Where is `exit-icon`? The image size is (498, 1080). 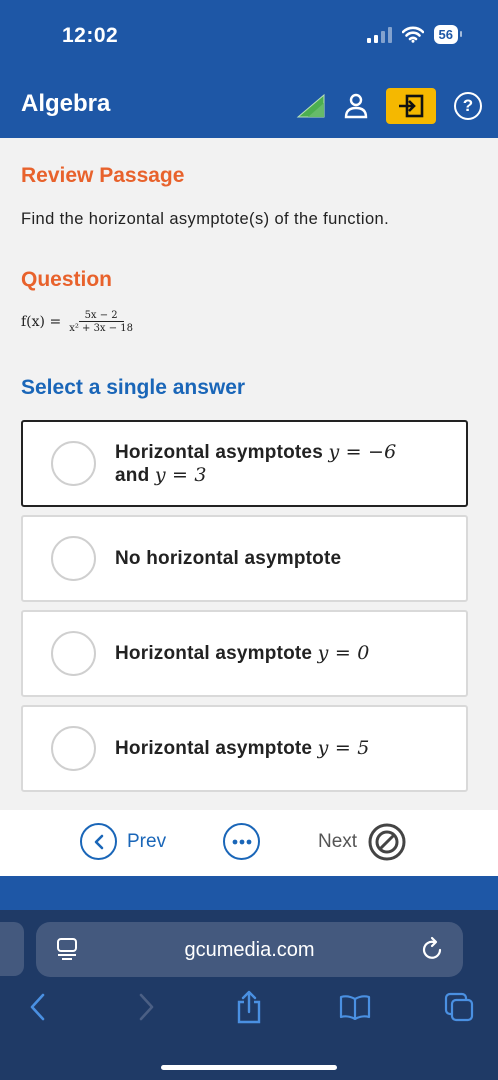 exit-icon is located at coordinates (411, 106).